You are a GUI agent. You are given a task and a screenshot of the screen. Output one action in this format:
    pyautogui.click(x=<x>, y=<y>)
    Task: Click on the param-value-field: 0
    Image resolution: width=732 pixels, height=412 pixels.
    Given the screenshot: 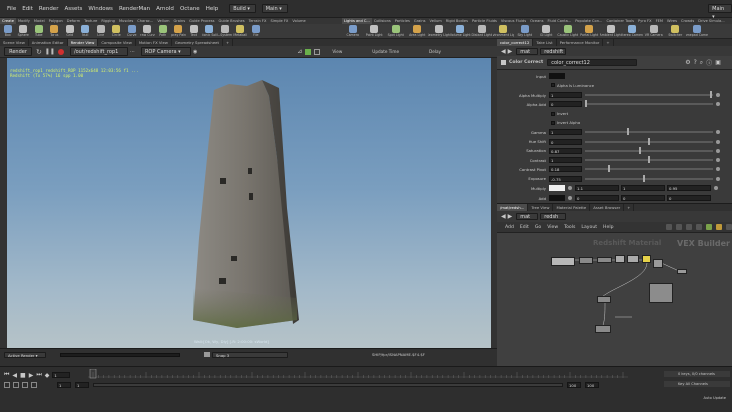 What is the action you would take?
    pyautogui.click(x=565, y=141)
    